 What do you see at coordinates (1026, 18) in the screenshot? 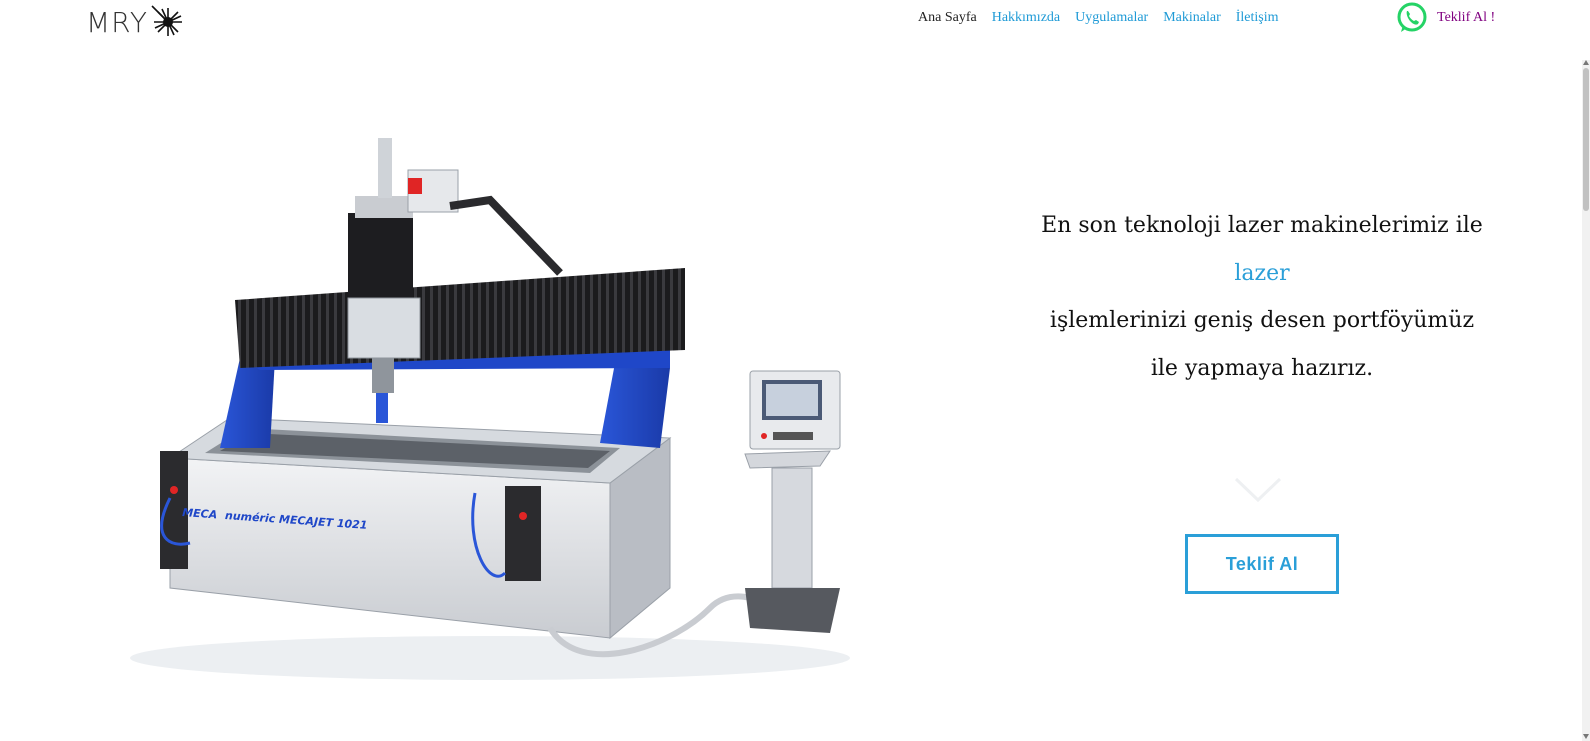
I see `nav-about: Hakkımızda` at bounding box center [1026, 18].